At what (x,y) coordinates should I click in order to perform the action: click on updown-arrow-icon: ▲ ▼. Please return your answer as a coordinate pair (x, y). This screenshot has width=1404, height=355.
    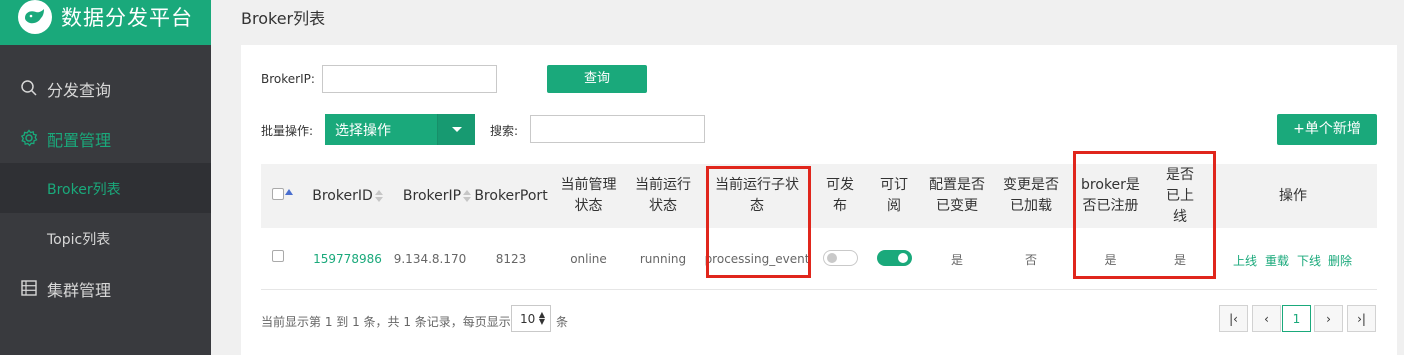
    Looking at the image, I should click on (541, 318).